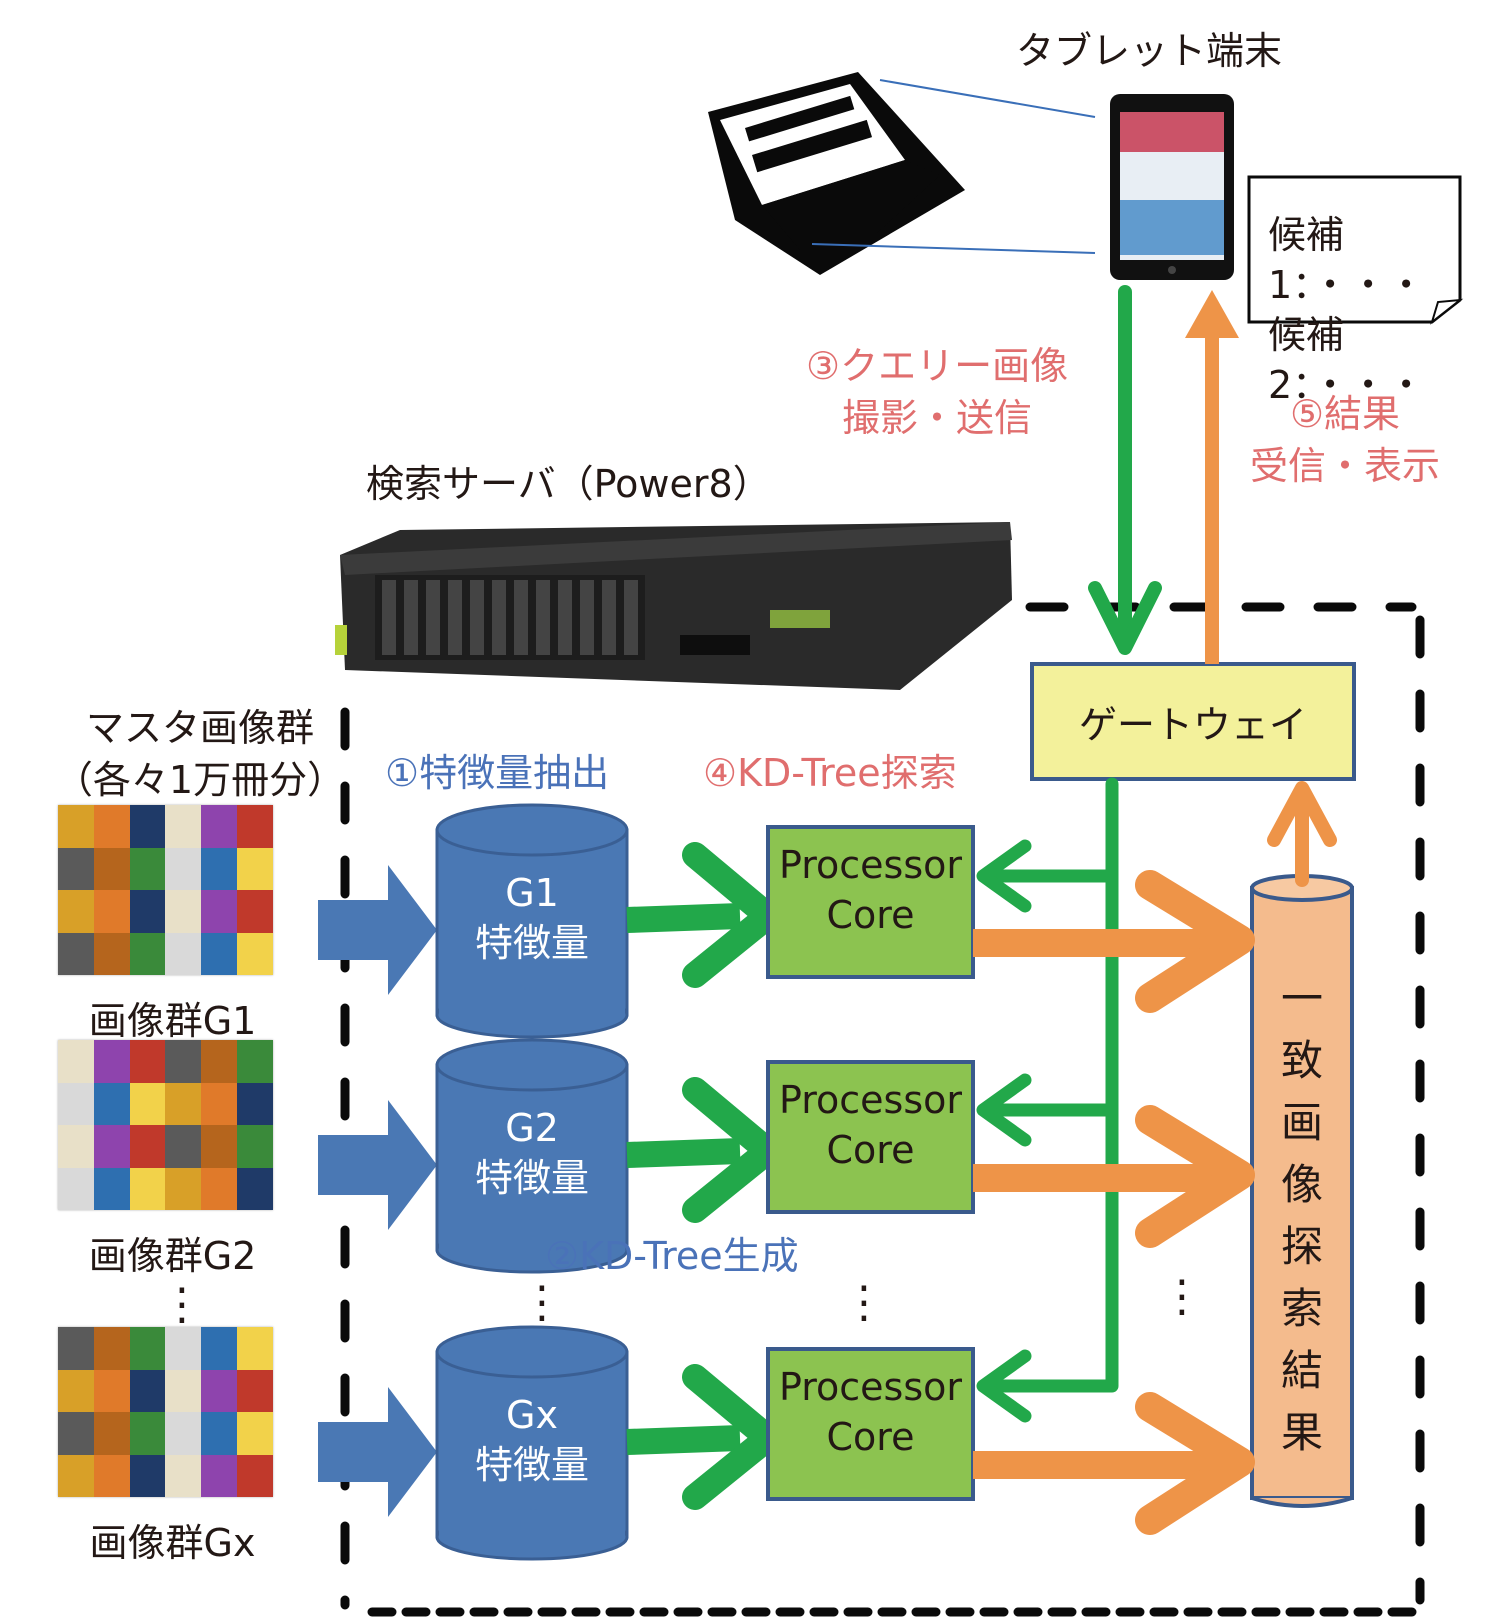  What do you see at coordinates (1345, 414) in the screenshot?
I see `step5-line1: ⑤結果` at bounding box center [1345, 414].